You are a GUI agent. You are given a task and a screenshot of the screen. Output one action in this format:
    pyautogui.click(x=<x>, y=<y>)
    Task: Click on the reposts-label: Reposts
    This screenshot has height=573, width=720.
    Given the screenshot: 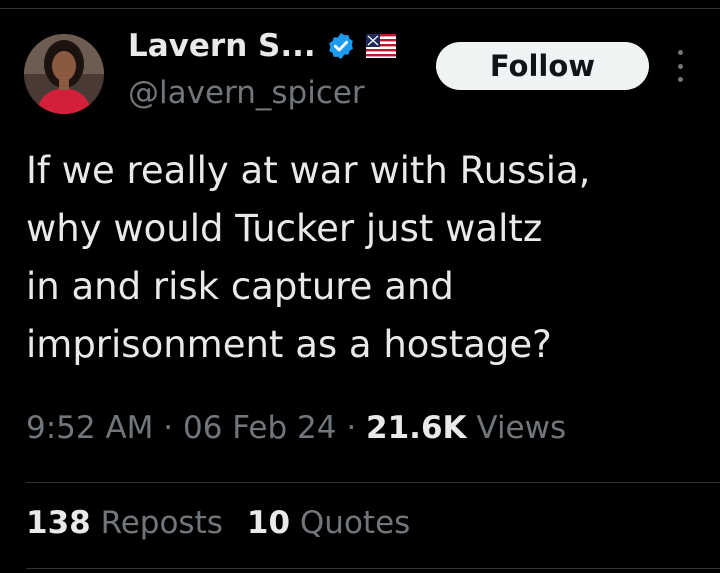 What is the action you would take?
    pyautogui.click(x=156, y=523)
    